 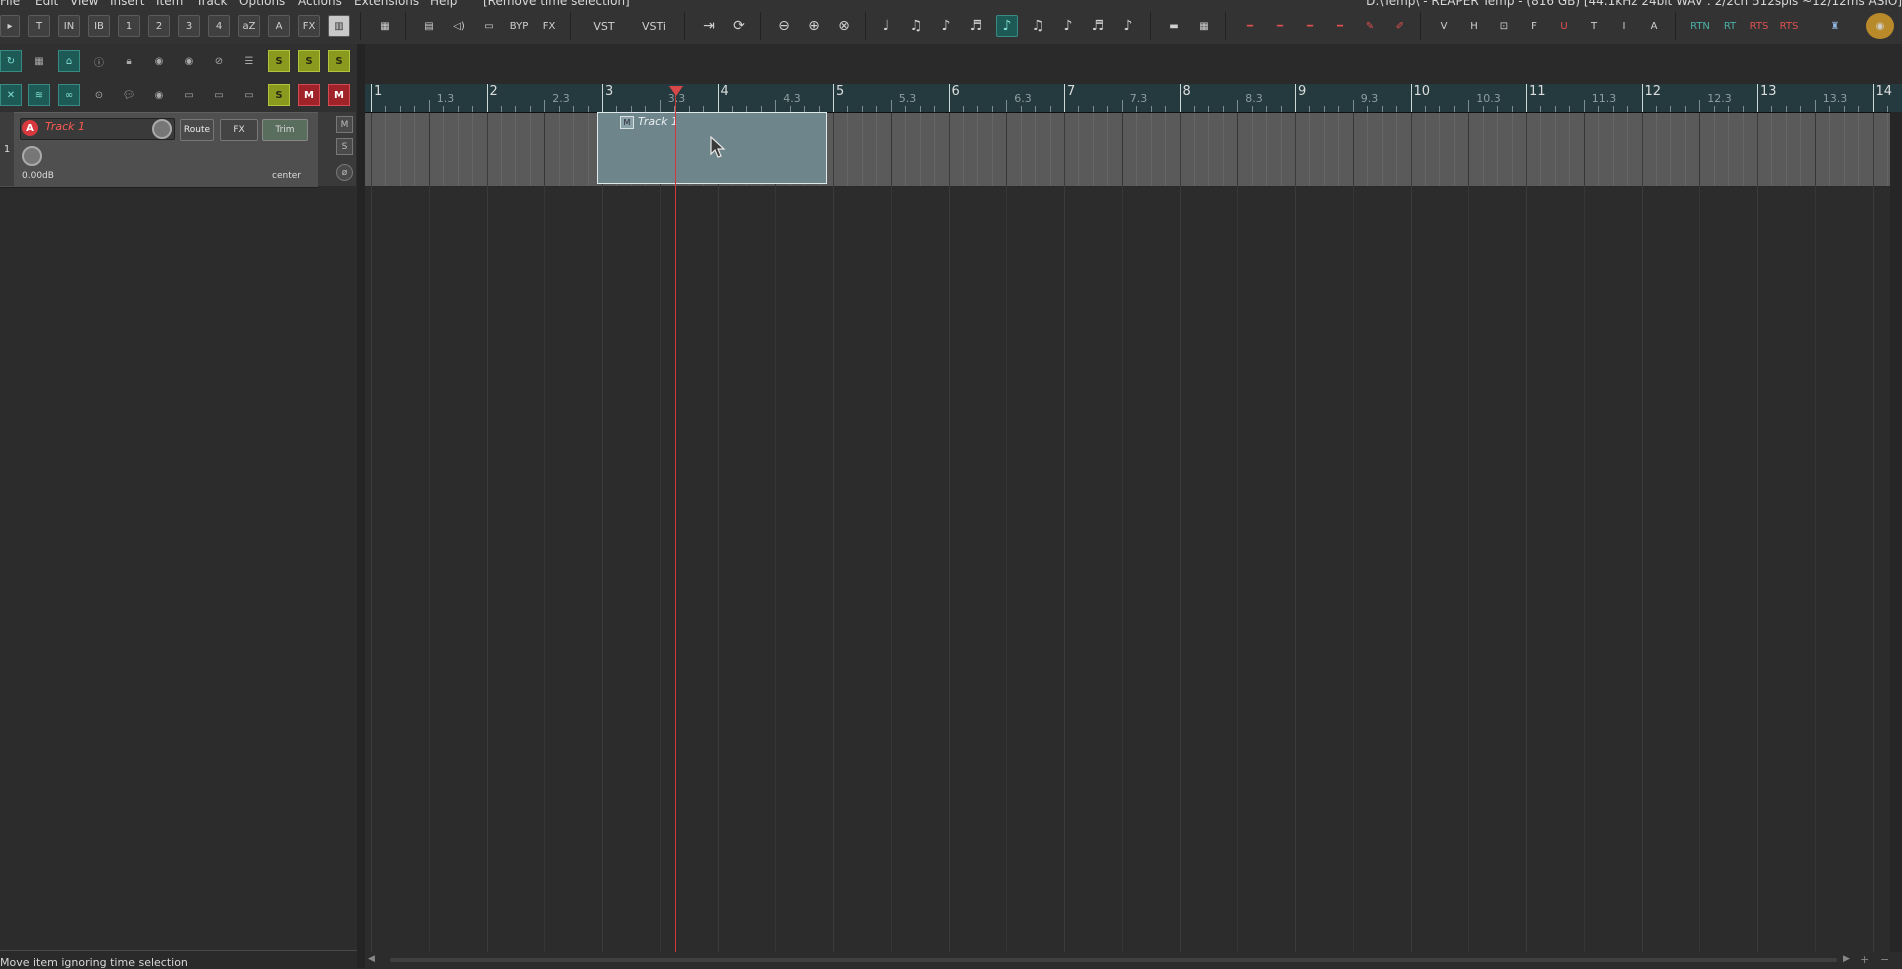 What do you see at coordinates (46, 4) in the screenshot?
I see `menu-edit: Edit` at bounding box center [46, 4].